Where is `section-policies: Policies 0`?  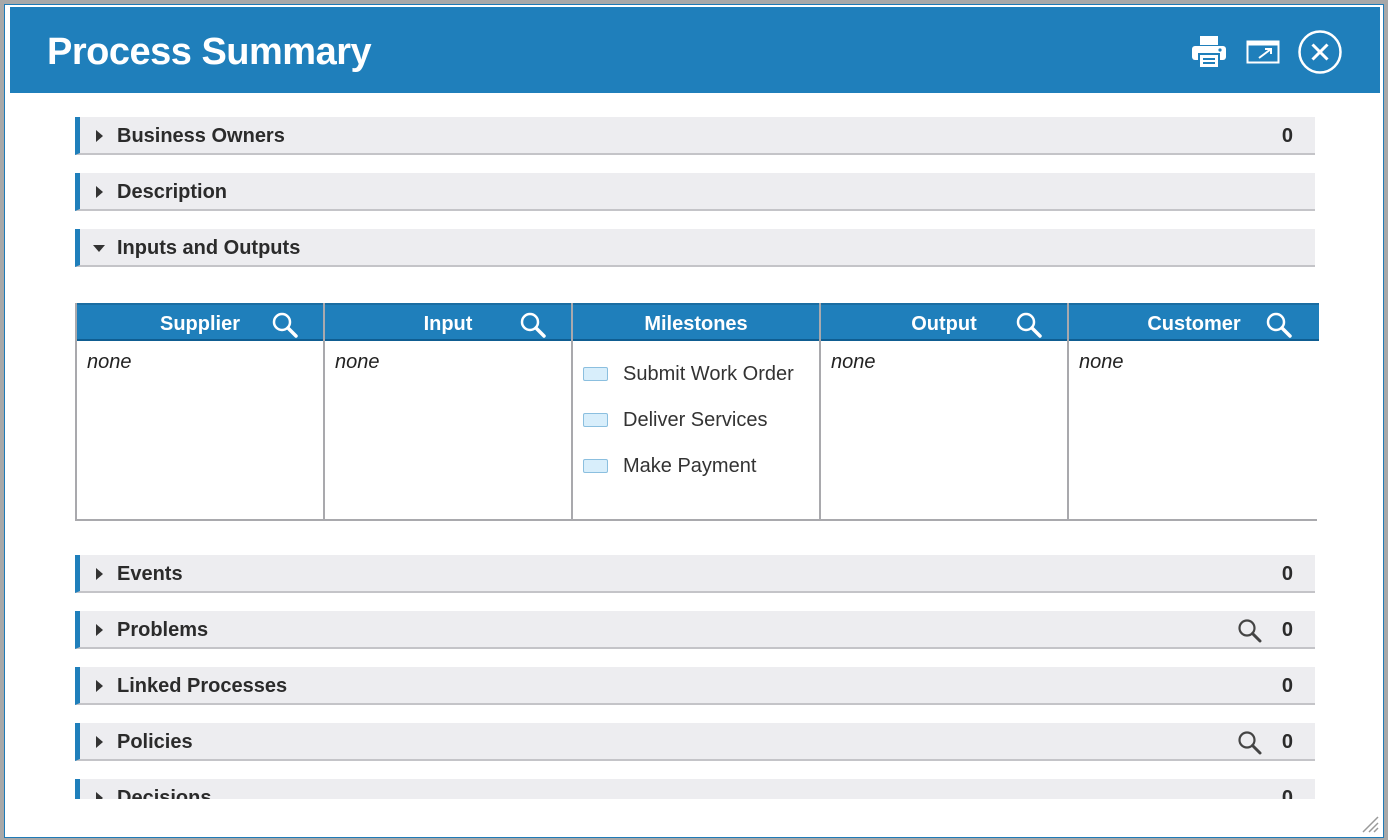 section-policies: Policies 0 is located at coordinates (695, 742).